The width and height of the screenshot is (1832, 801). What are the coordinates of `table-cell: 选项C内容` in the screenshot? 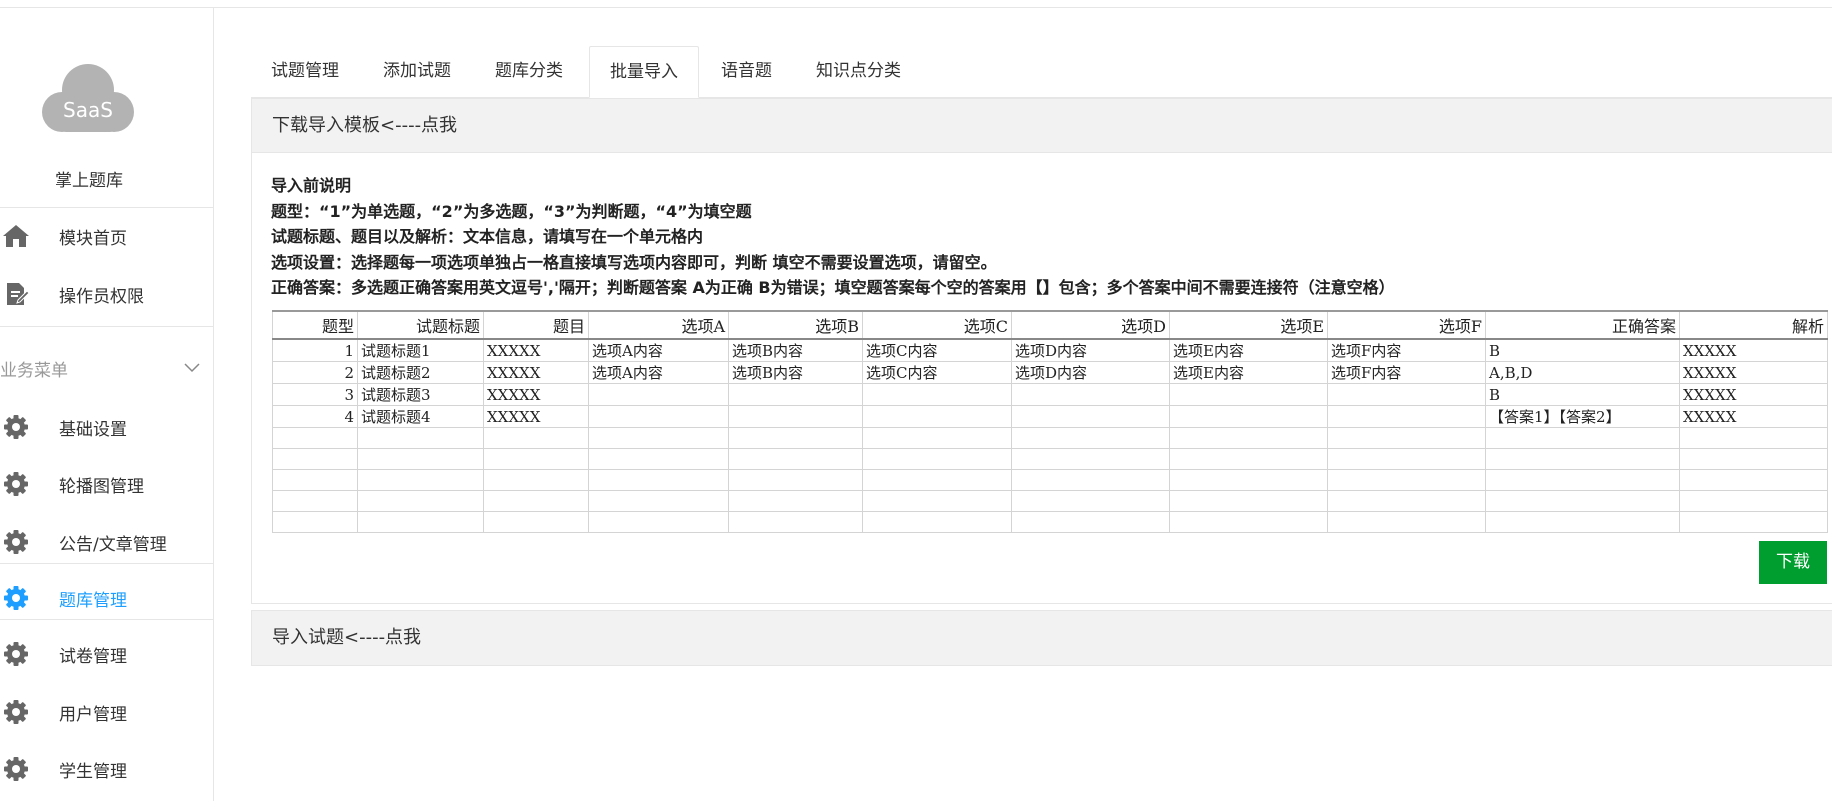 It's located at (937, 350).